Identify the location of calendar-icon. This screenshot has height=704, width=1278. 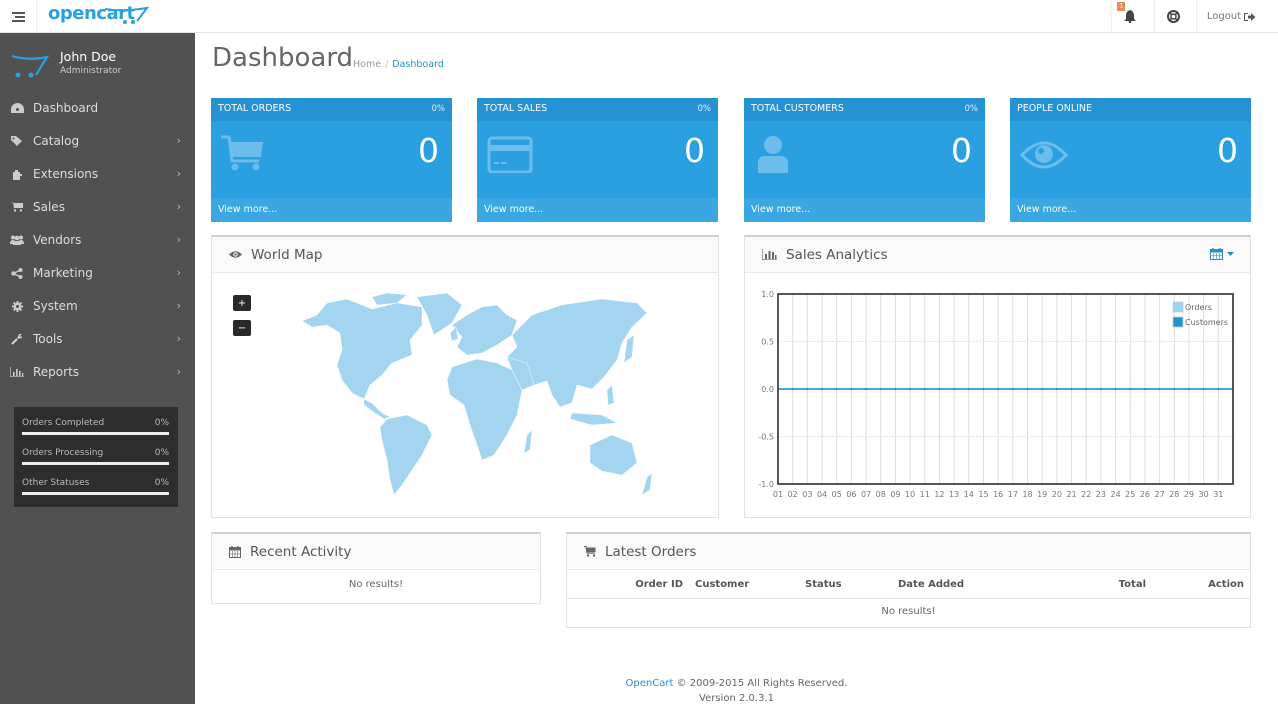
(1216, 254).